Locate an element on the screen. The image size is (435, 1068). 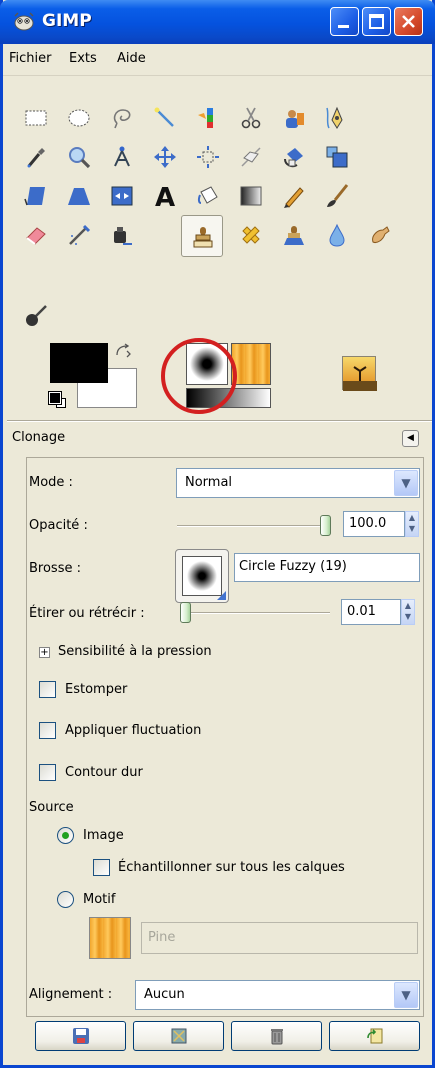
clone-tool is located at coordinates (202, 236).